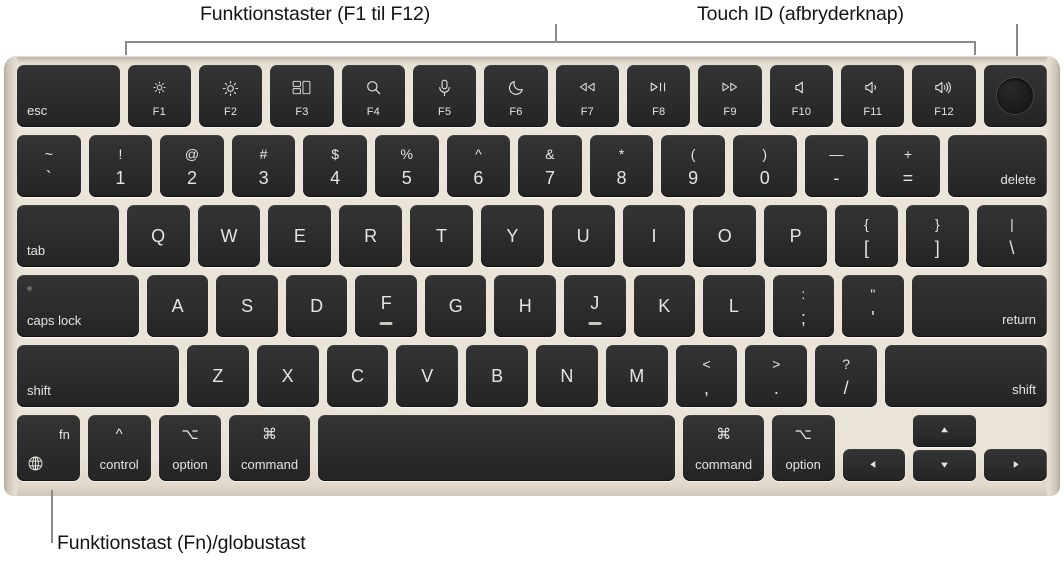 This screenshot has height=567, width=1064. Describe the element at coordinates (119, 448) in the screenshot. I see `key-control-left: ^ control` at that location.